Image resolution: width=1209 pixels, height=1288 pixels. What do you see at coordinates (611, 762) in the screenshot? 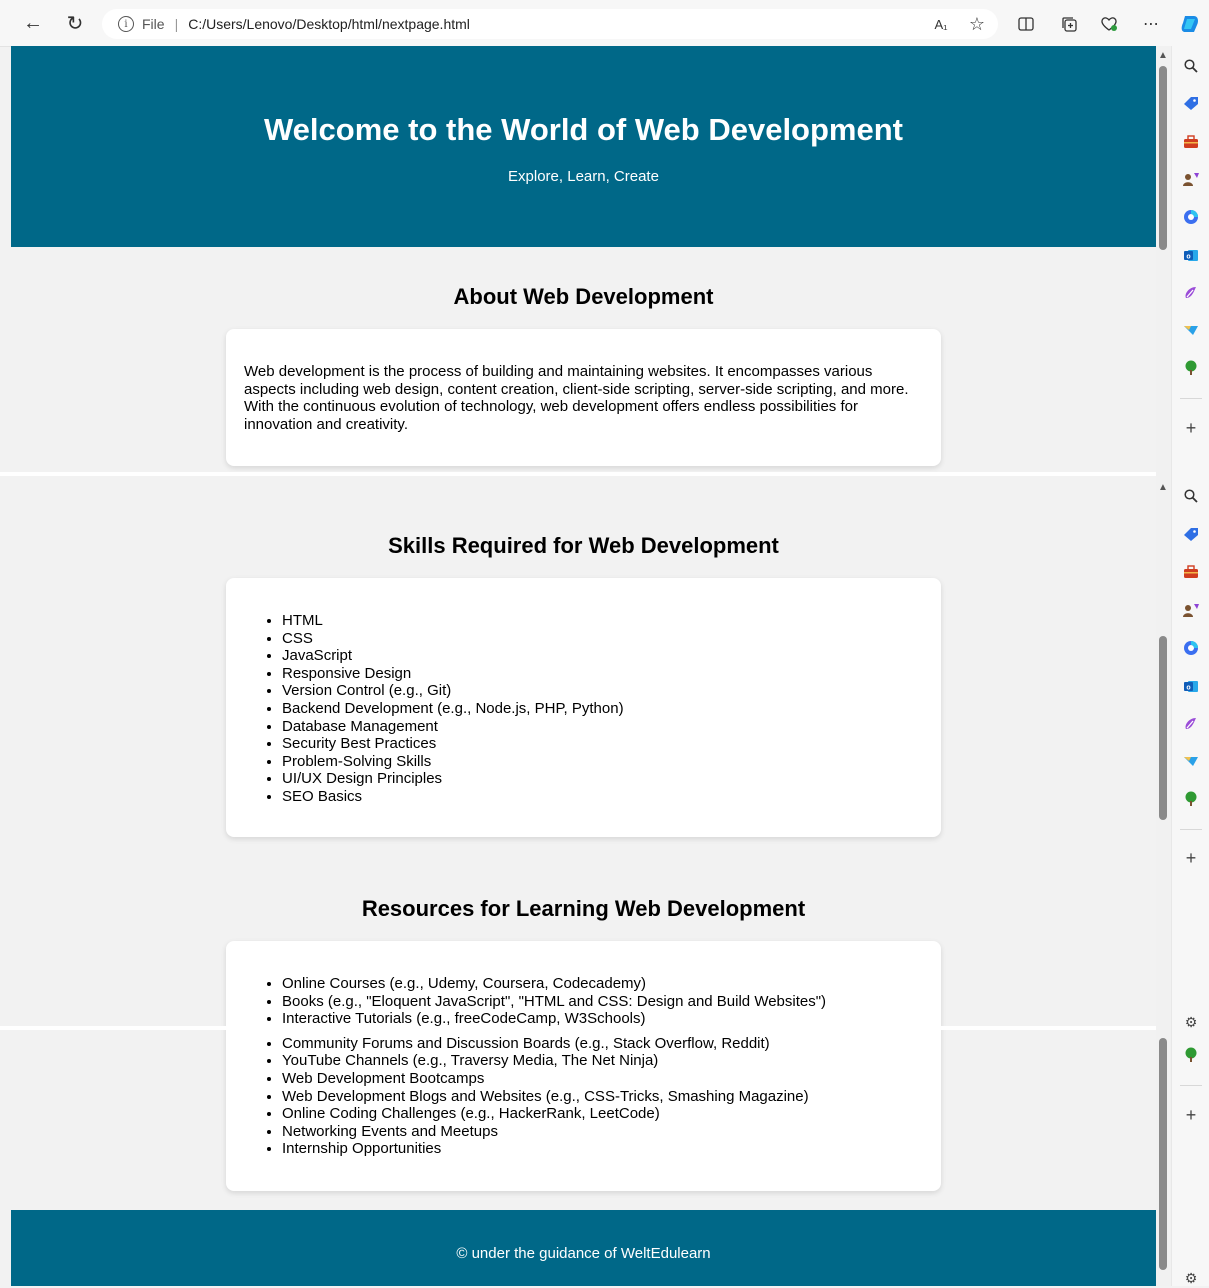
I see `list-item: Problem-Solving Skills` at bounding box center [611, 762].